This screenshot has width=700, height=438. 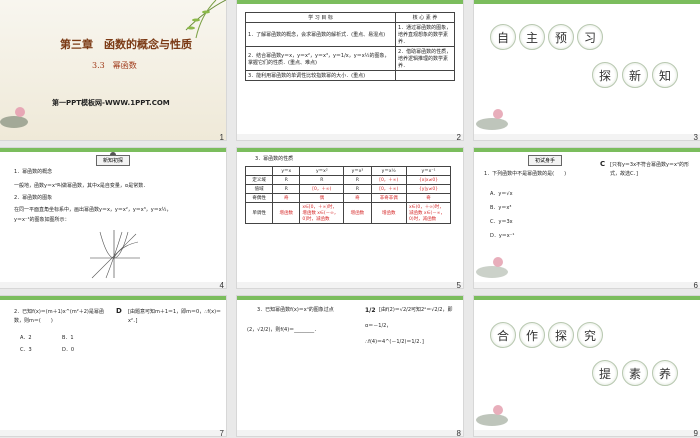 I want to click on col-header-goal: 学 习 目 标, so click(x=320, y=17).